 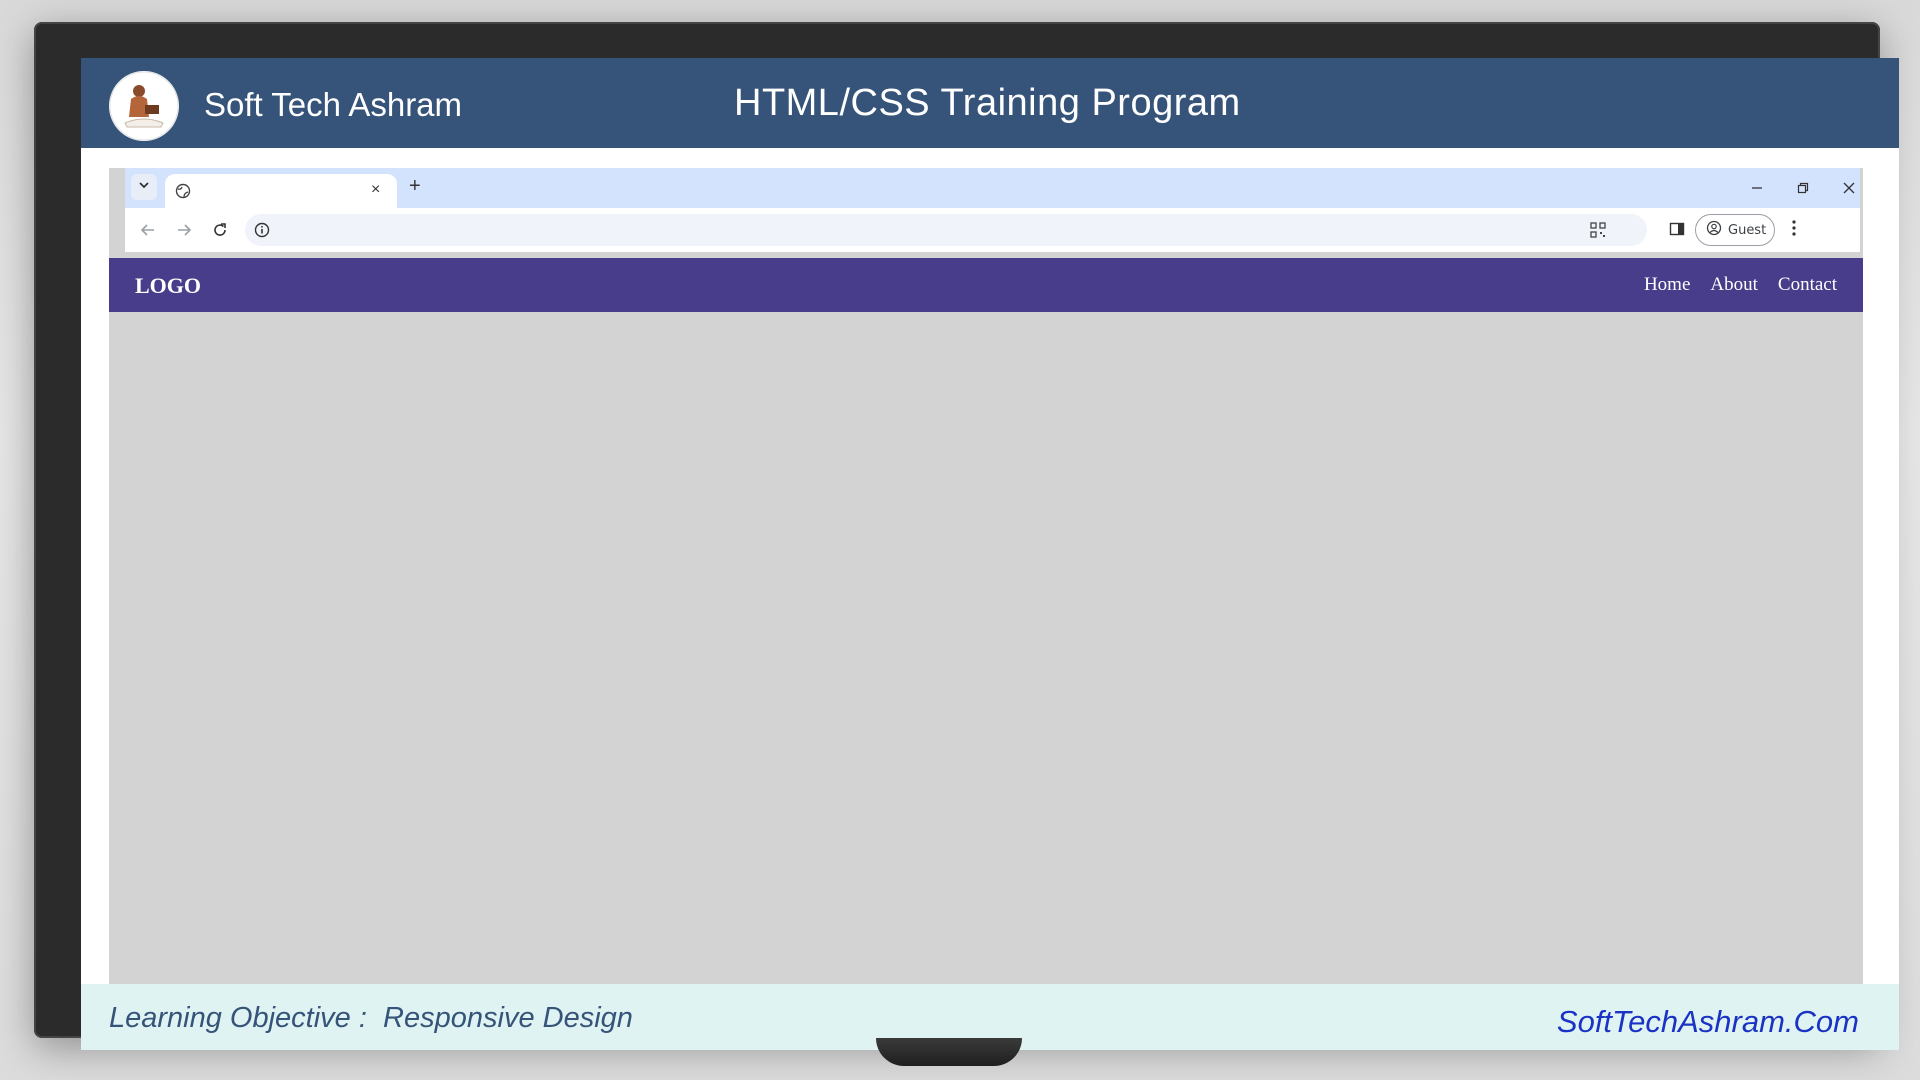 What do you see at coordinates (946, 230) in the screenshot?
I see `address-bar` at bounding box center [946, 230].